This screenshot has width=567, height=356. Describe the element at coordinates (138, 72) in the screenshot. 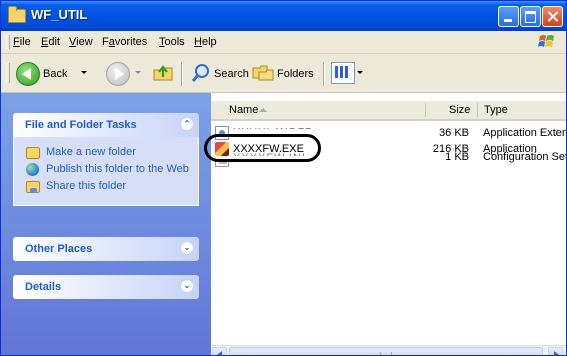

I see `forward-dropdown-icon` at that location.